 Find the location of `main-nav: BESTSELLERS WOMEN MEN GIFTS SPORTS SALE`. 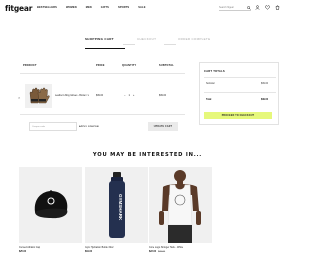

main-nav: BESTSELLERS WOMEN MEN GIFTS SPORTS SALE is located at coordinates (91, 7).